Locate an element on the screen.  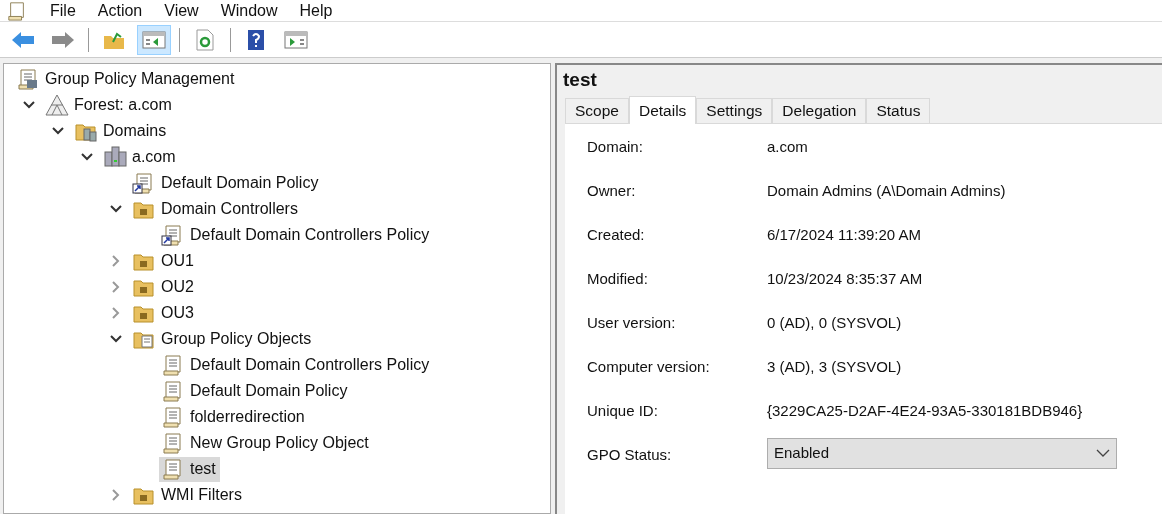
tree-item: Group Policy Management is located at coordinates (126, 79).